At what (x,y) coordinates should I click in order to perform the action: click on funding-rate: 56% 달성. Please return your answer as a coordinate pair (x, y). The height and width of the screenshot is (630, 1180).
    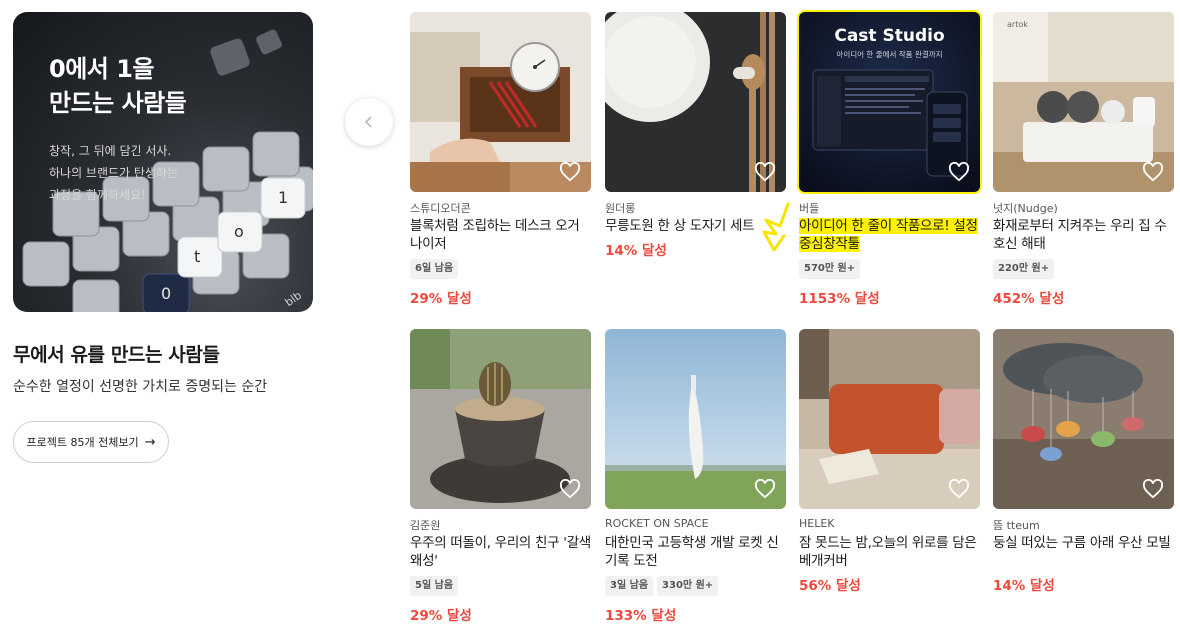
    Looking at the image, I should click on (830, 586).